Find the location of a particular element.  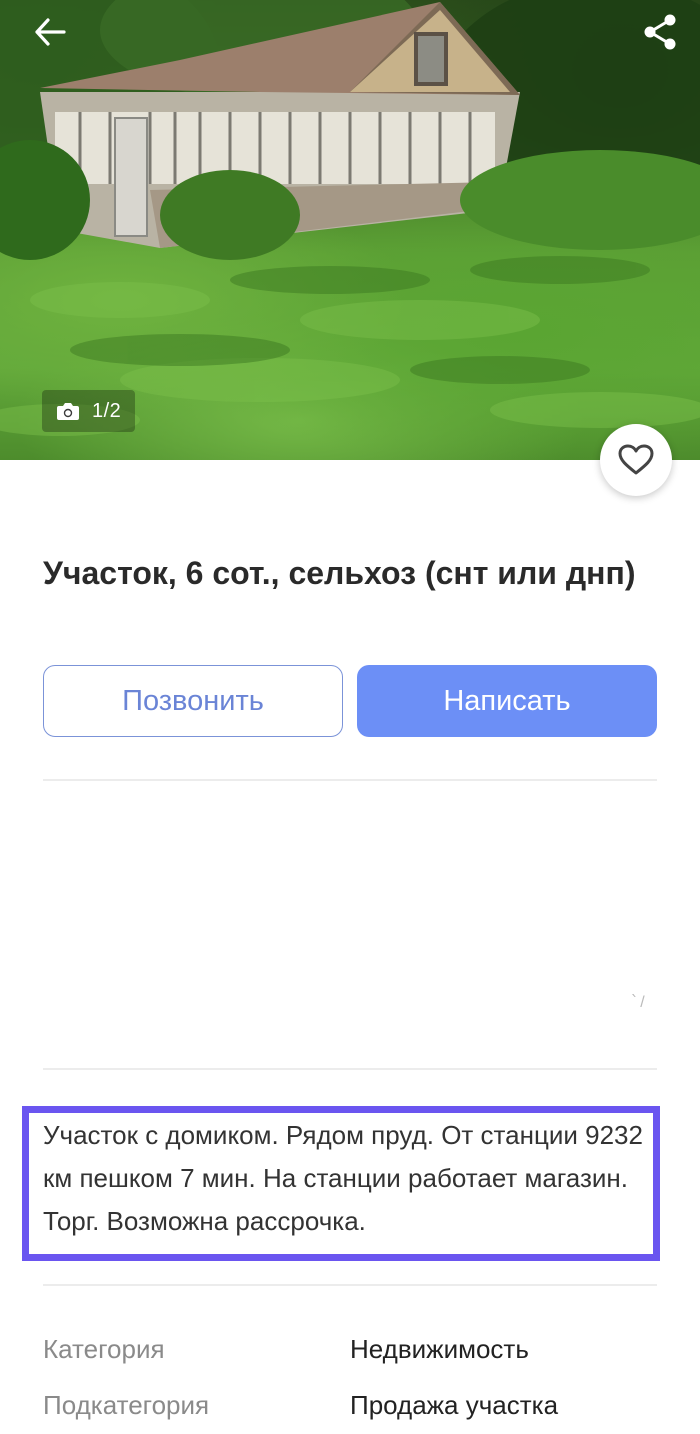

write-message-button: Написать is located at coordinates (507, 701).